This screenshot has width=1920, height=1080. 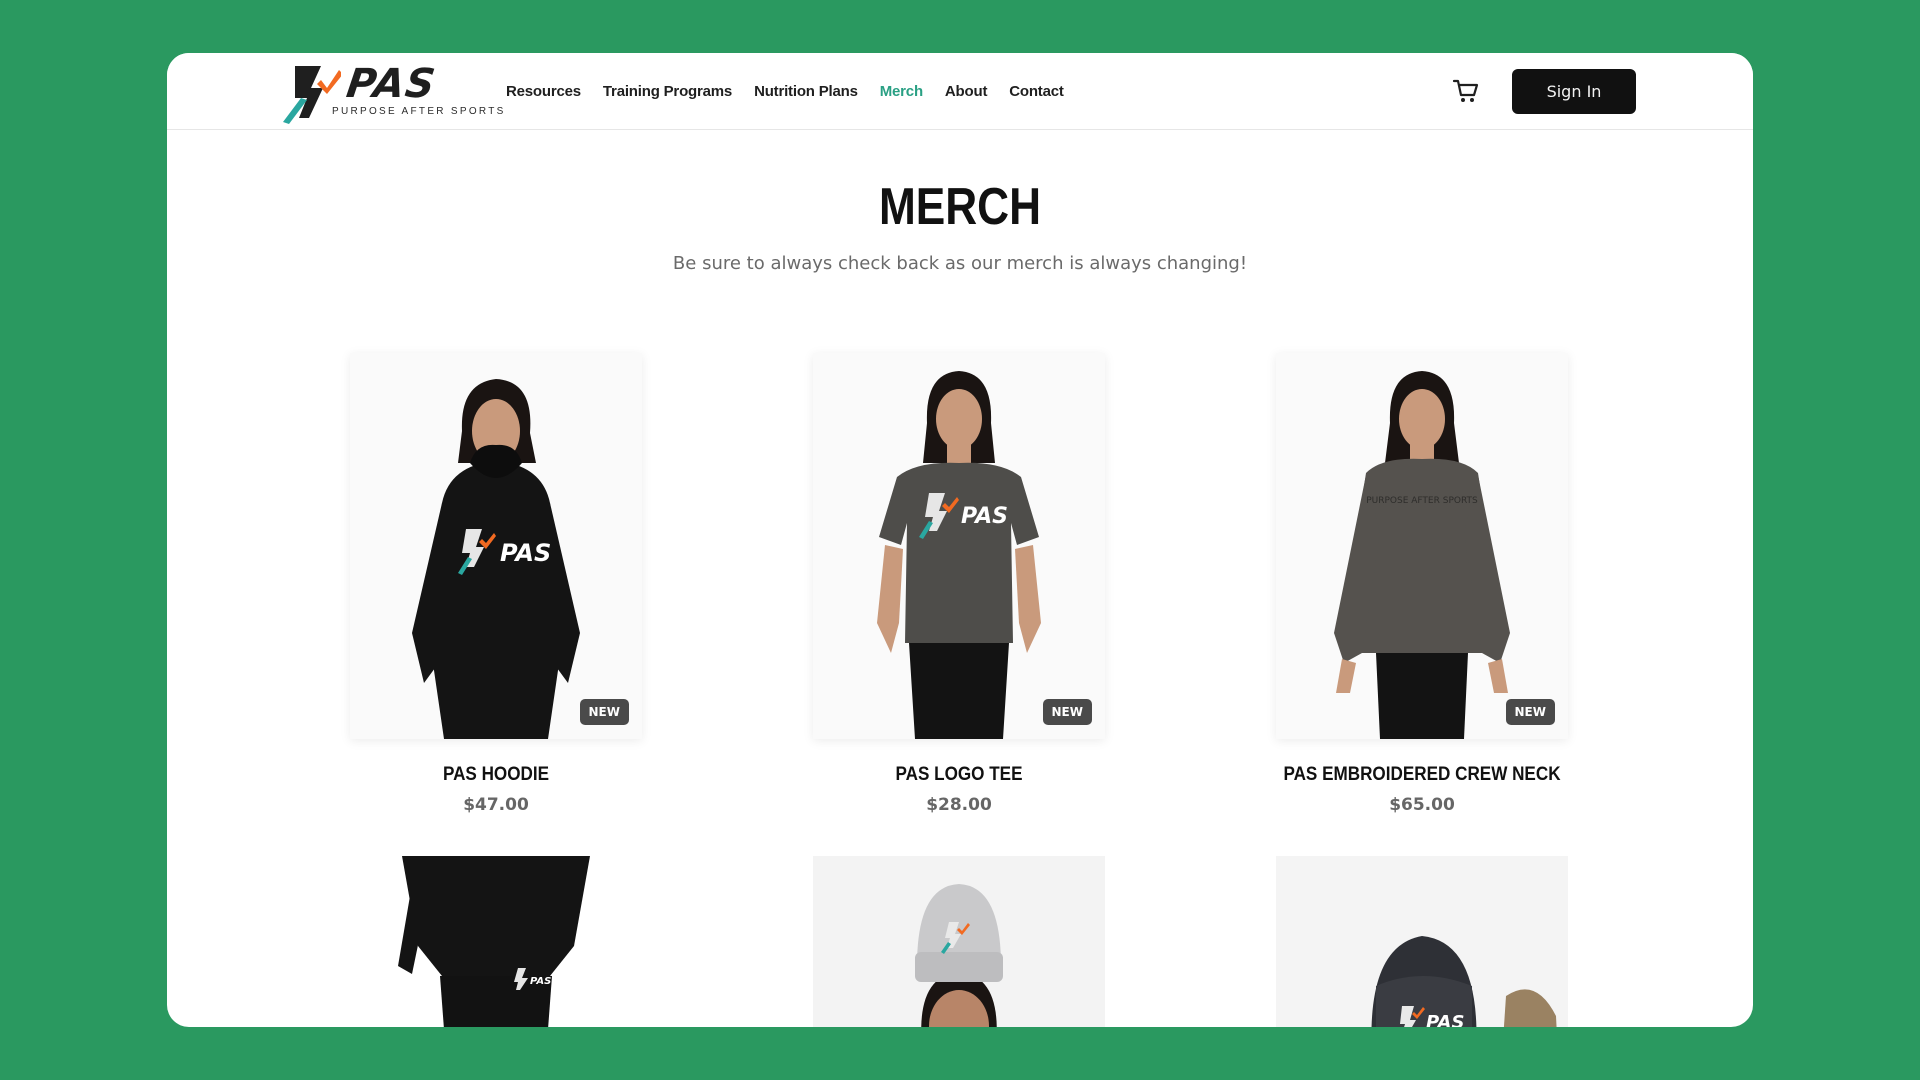 I want to click on logo-wordmark: PAS, so click(x=391, y=84).